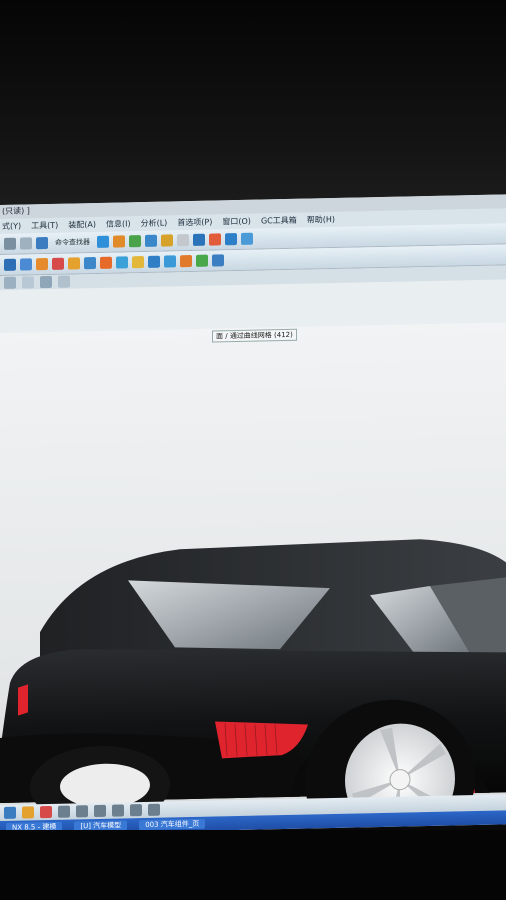 Image resolution: width=506 pixels, height=900 pixels. I want to click on spline-icon, so click(136, 810).